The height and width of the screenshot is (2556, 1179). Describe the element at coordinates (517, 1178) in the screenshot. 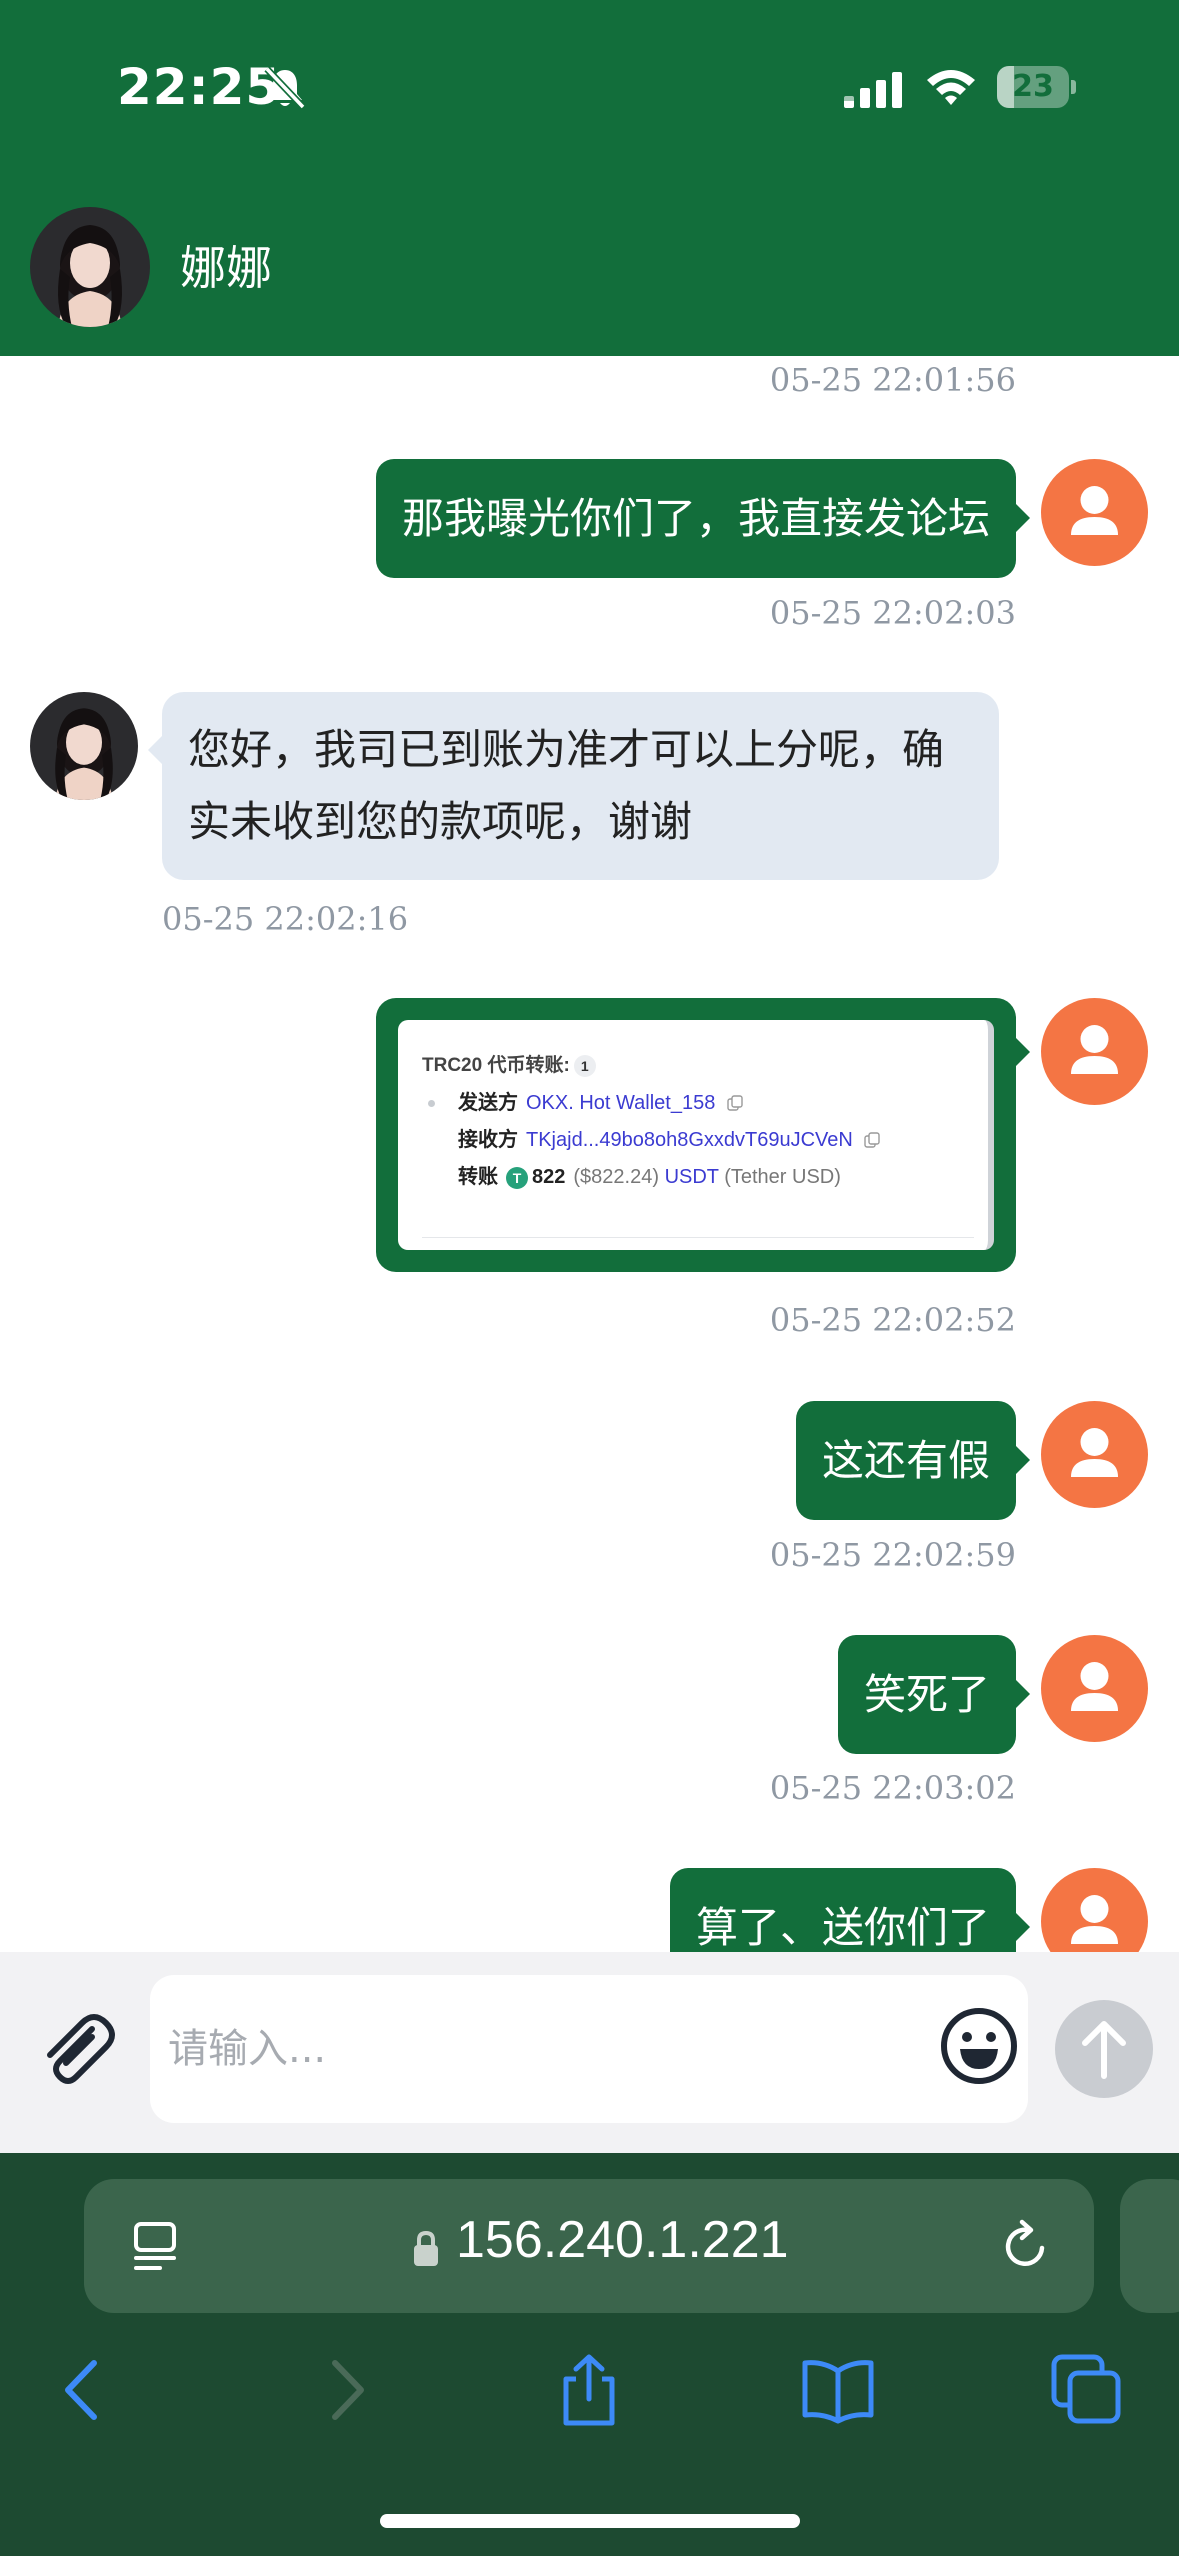

I see `usdt-icon: T` at that location.